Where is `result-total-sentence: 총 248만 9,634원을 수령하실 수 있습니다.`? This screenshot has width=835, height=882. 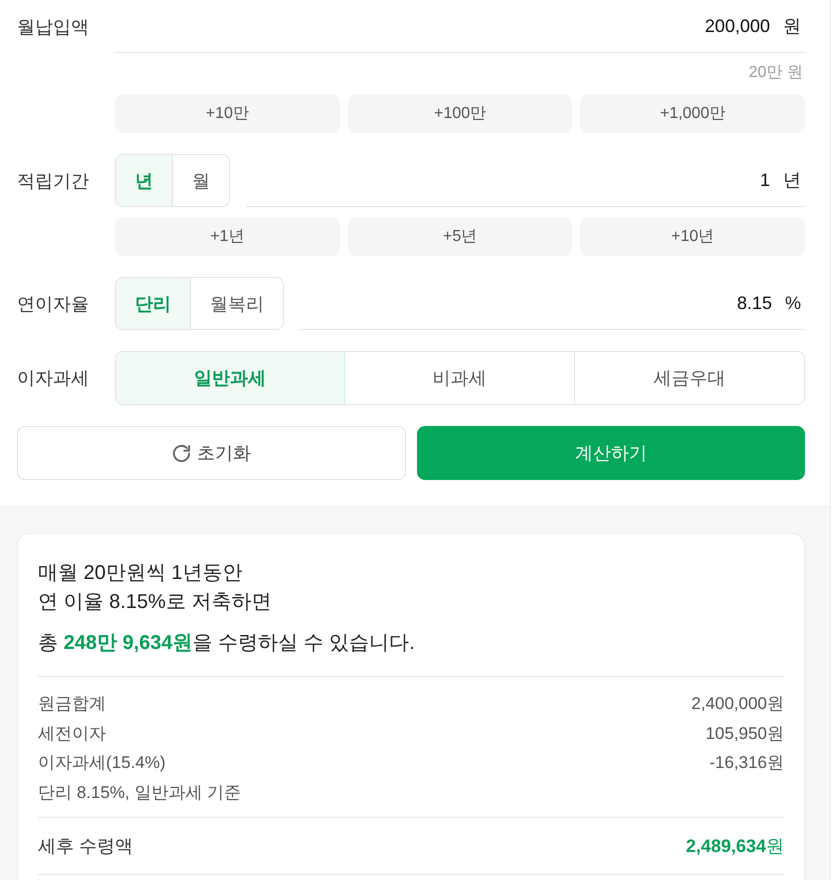 result-total-sentence: 총 248만 9,634원을 수령하실 수 있습니다. is located at coordinates (411, 653).